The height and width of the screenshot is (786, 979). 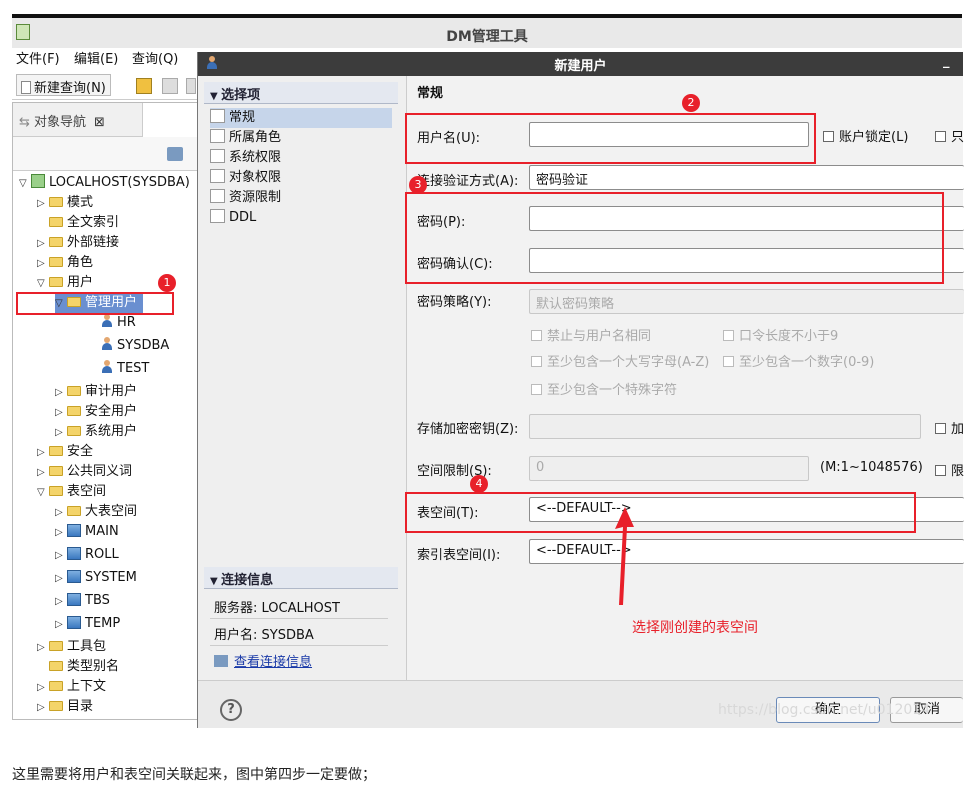 What do you see at coordinates (243, 217) in the screenshot?
I see `option-label: DDL` at bounding box center [243, 217].